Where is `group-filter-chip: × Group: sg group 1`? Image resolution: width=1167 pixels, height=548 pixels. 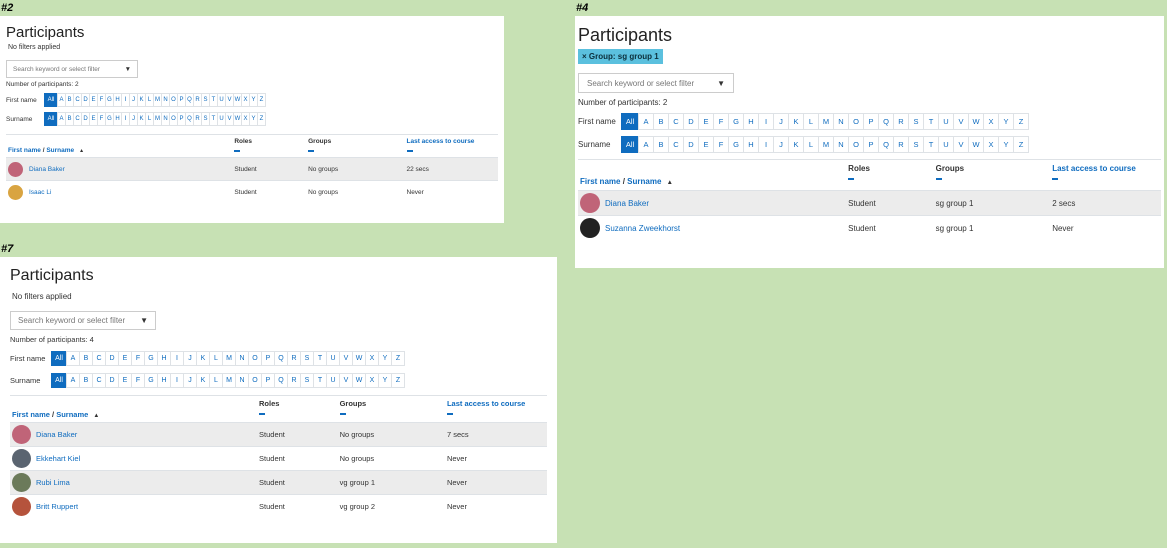 group-filter-chip: × Group: sg group 1 is located at coordinates (620, 56).